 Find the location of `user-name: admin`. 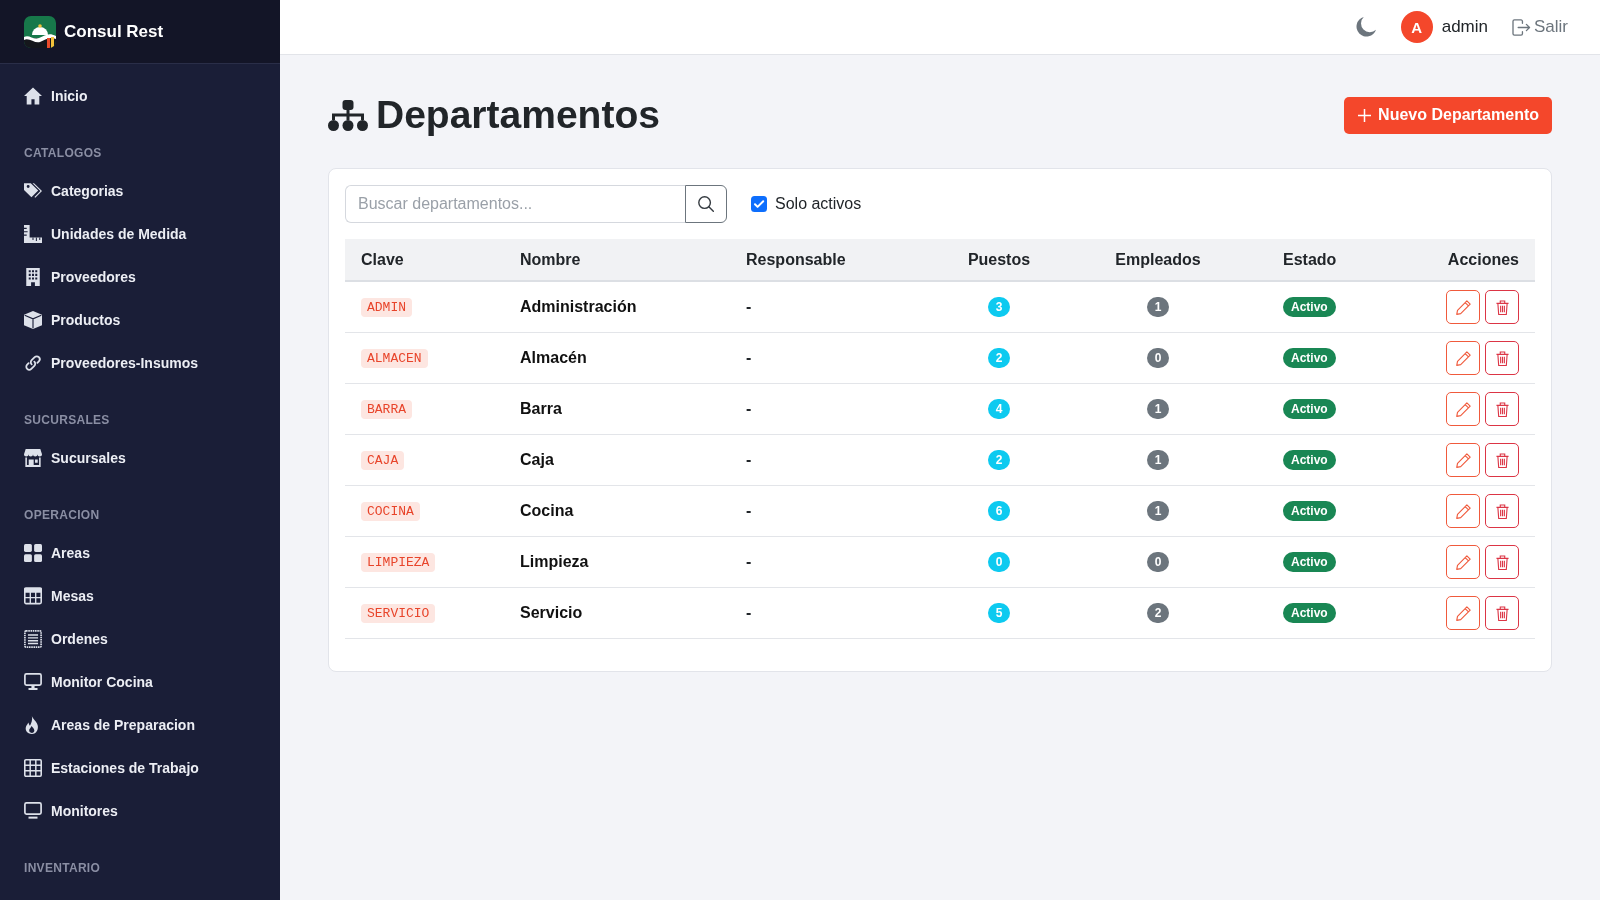

user-name: admin is located at coordinates (1464, 27).